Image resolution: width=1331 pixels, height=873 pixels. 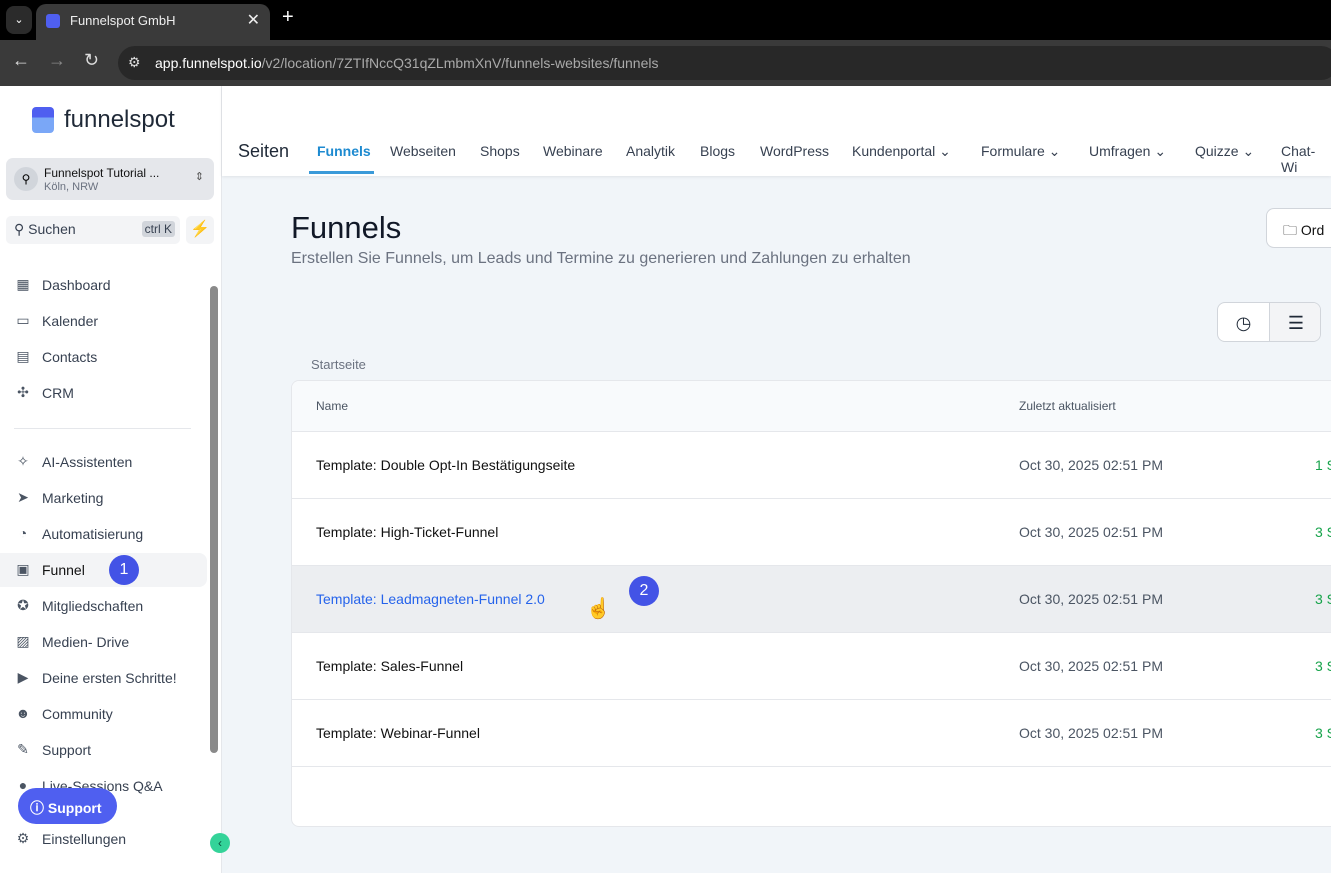 What do you see at coordinates (264, 151) in the screenshot?
I see `section-title: Seiten` at bounding box center [264, 151].